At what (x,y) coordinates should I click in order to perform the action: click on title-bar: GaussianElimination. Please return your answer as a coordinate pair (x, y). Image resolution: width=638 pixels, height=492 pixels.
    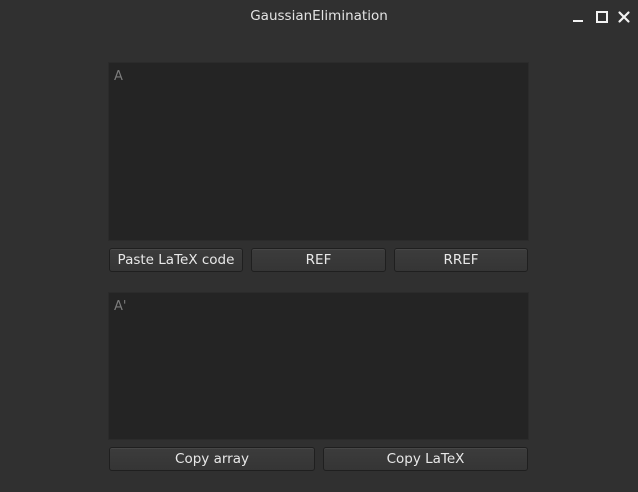
    Looking at the image, I should click on (319, 17).